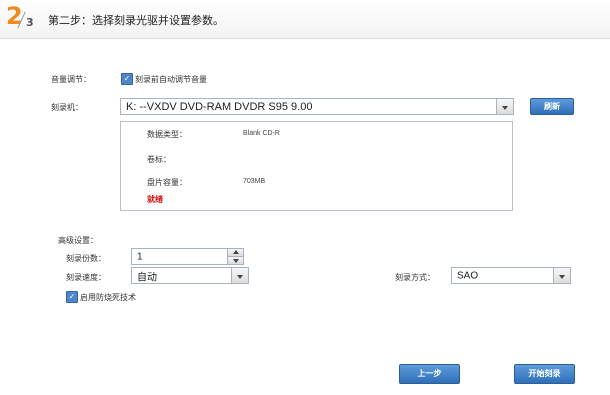 The width and height of the screenshot is (610, 395). Describe the element at coordinates (67, 107) in the screenshot. I see `burner-label: 刻录机：` at that location.